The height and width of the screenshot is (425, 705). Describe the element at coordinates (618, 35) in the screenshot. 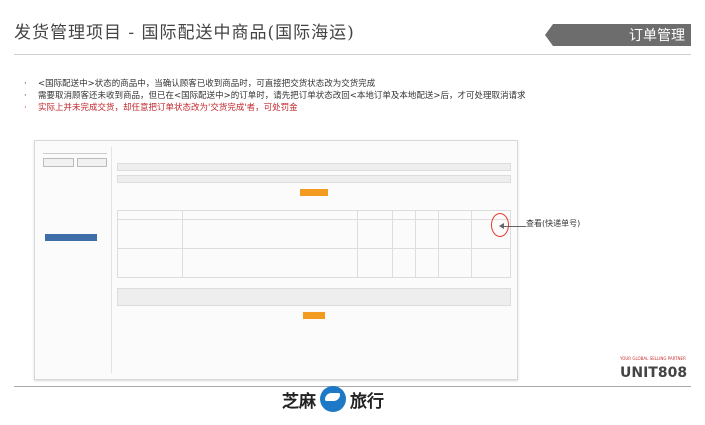

I see `section-badge: 订单管理` at that location.